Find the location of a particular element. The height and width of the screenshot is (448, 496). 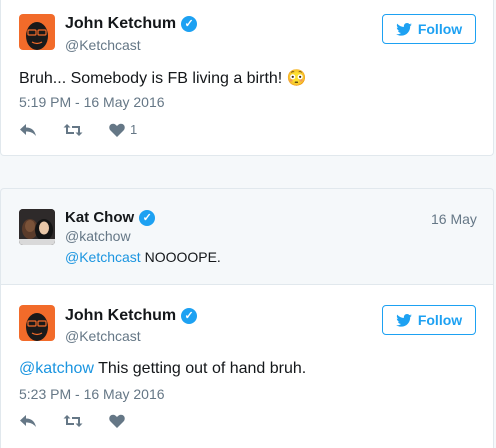

tweet-actions: 1 is located at coordinates (91, 129).